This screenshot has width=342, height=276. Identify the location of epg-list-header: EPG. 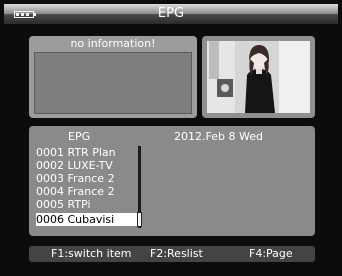
(79, 136).